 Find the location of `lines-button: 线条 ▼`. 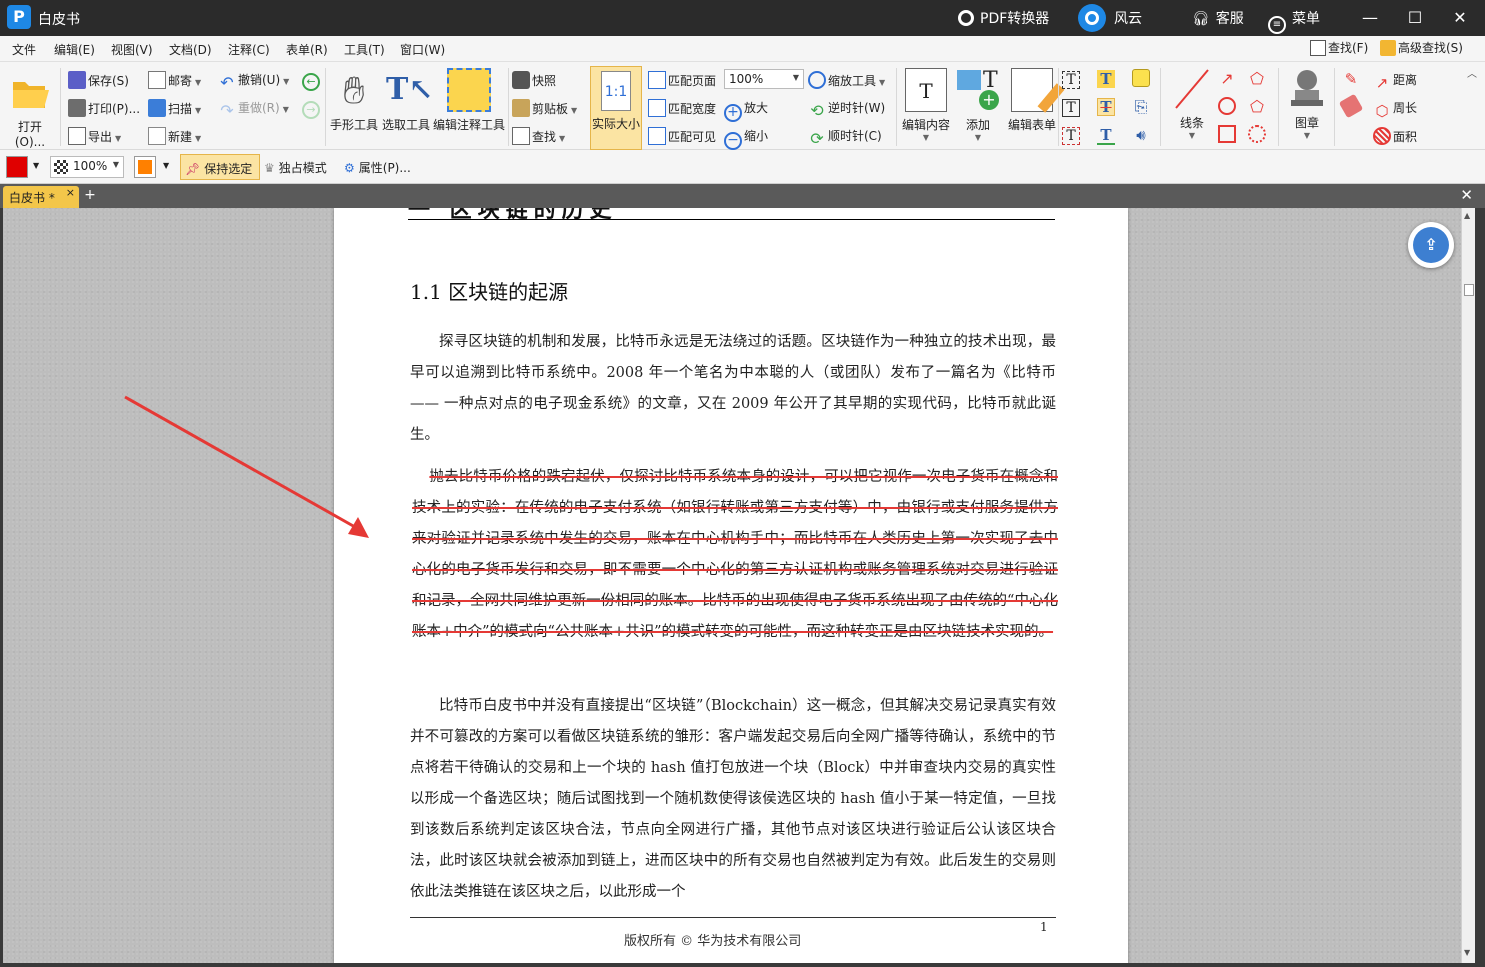

lines-button: 线条 ▼ is located at coordinates (1192, 103).